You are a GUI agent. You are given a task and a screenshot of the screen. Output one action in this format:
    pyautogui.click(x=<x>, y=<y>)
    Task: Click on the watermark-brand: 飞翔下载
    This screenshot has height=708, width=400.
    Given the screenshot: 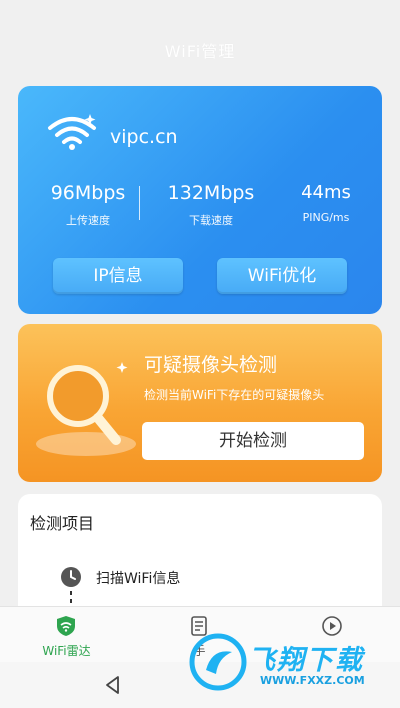 What is the action you would take?
    pyautogui.click(x=306, y=660)
    